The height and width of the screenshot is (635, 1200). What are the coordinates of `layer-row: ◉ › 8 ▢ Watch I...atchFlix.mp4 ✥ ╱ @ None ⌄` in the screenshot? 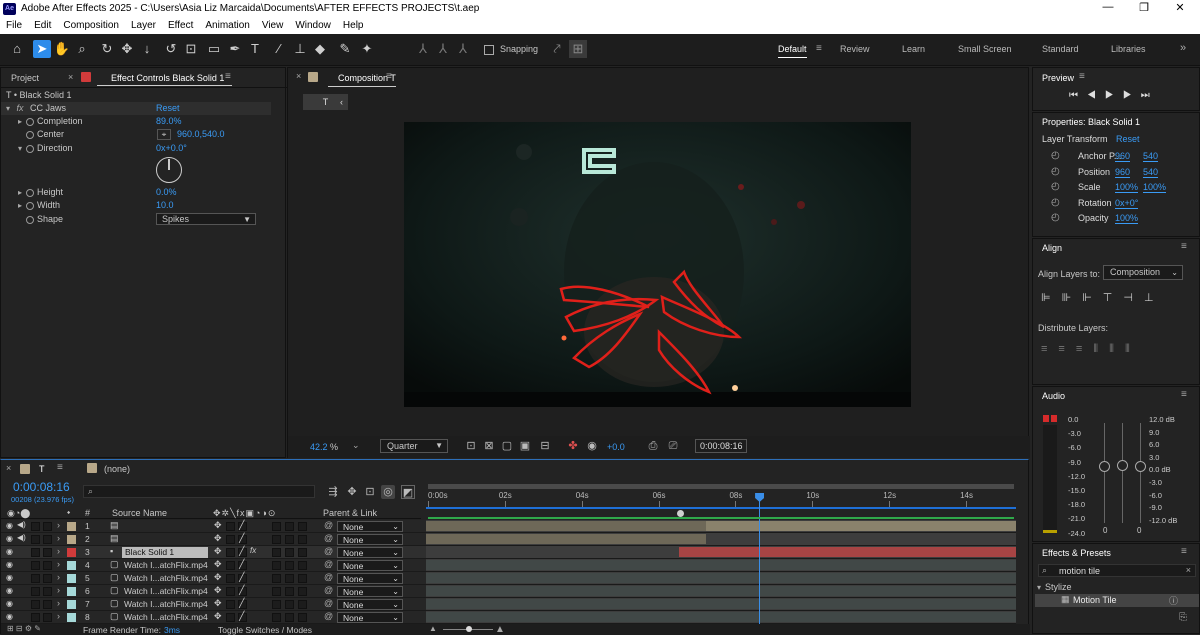 It's located at (508, 617).